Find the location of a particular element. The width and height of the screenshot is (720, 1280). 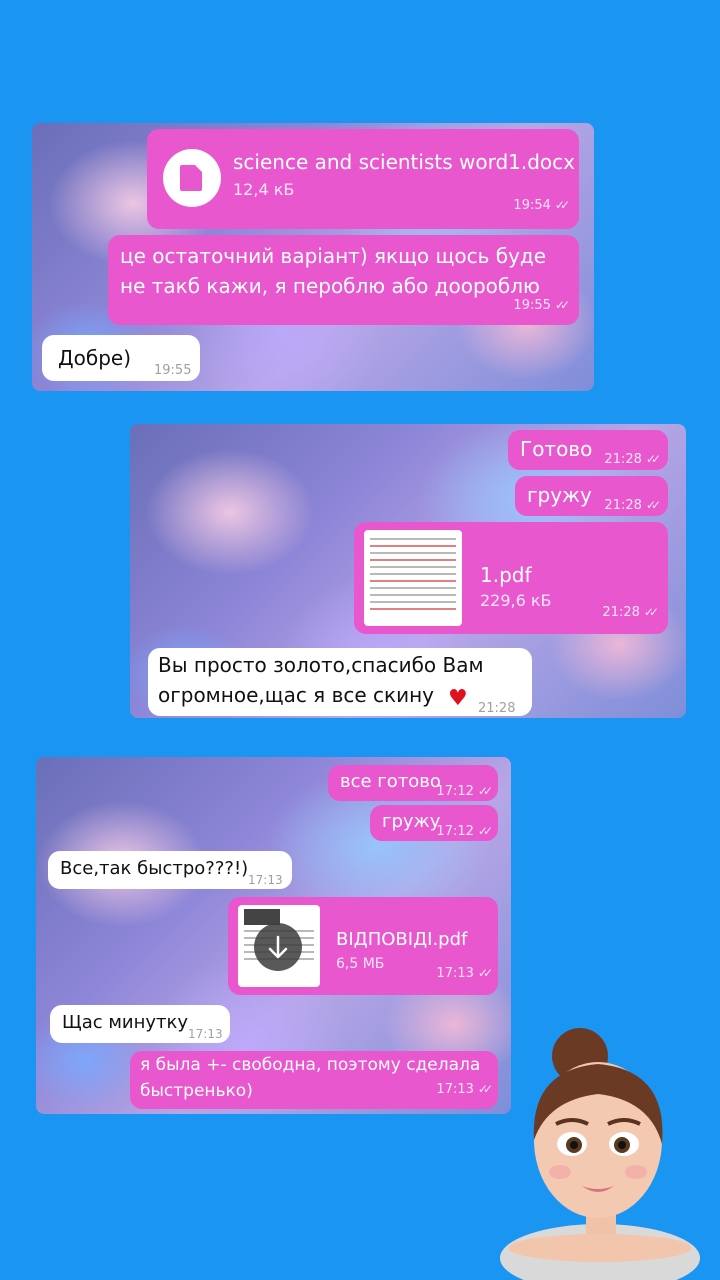

incoming-message: Все,так быстро???!) 17:13 is located at coordinates (170, 870).